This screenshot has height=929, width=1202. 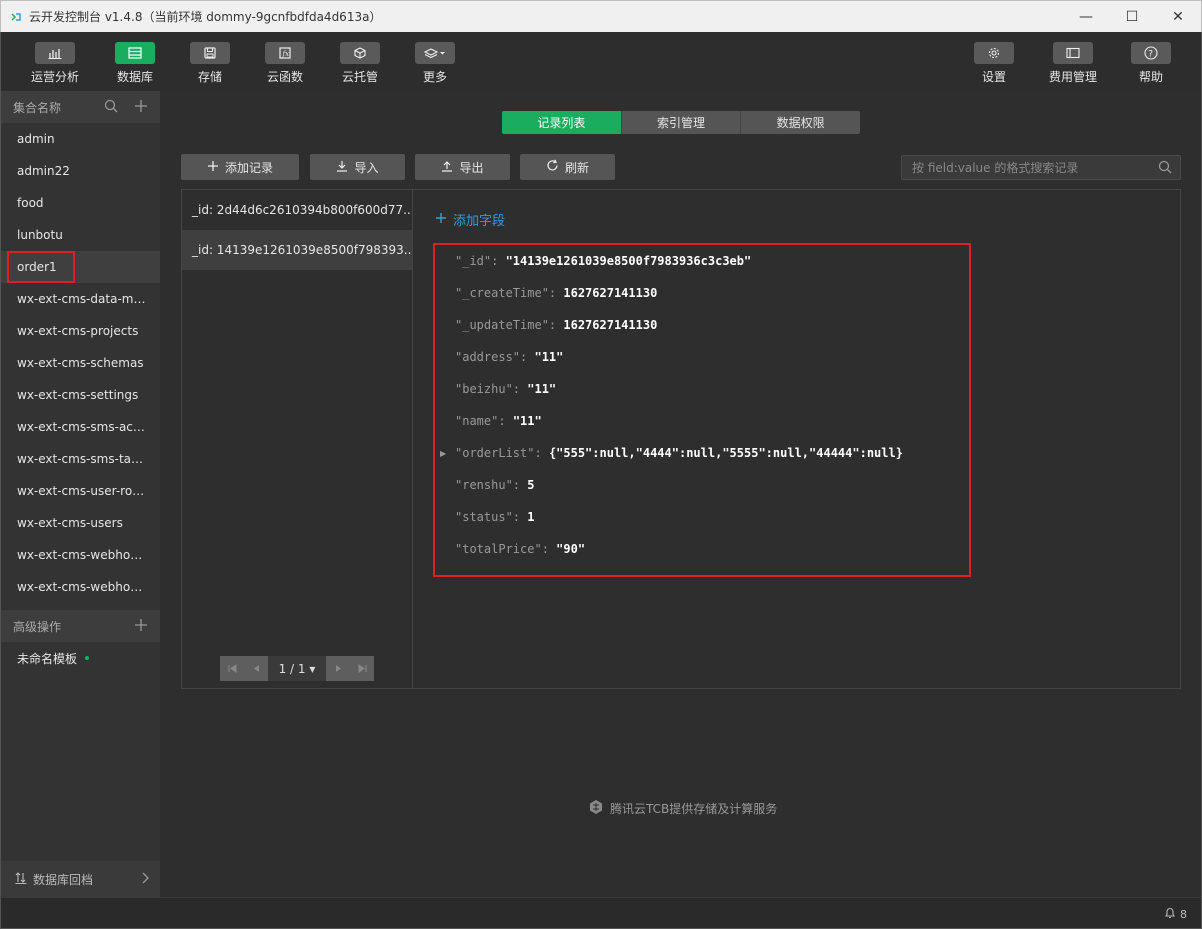 I want to click on field-value: 1, so click(x=531, y=517).